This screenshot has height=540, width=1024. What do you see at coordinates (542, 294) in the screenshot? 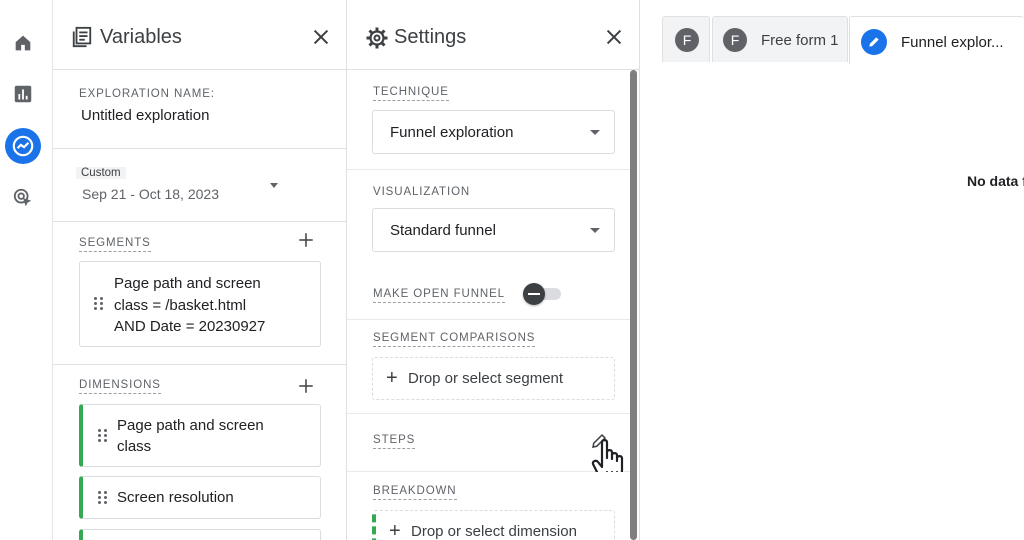
I see `open-funnel-toggle` at bounding box center [542, 294].